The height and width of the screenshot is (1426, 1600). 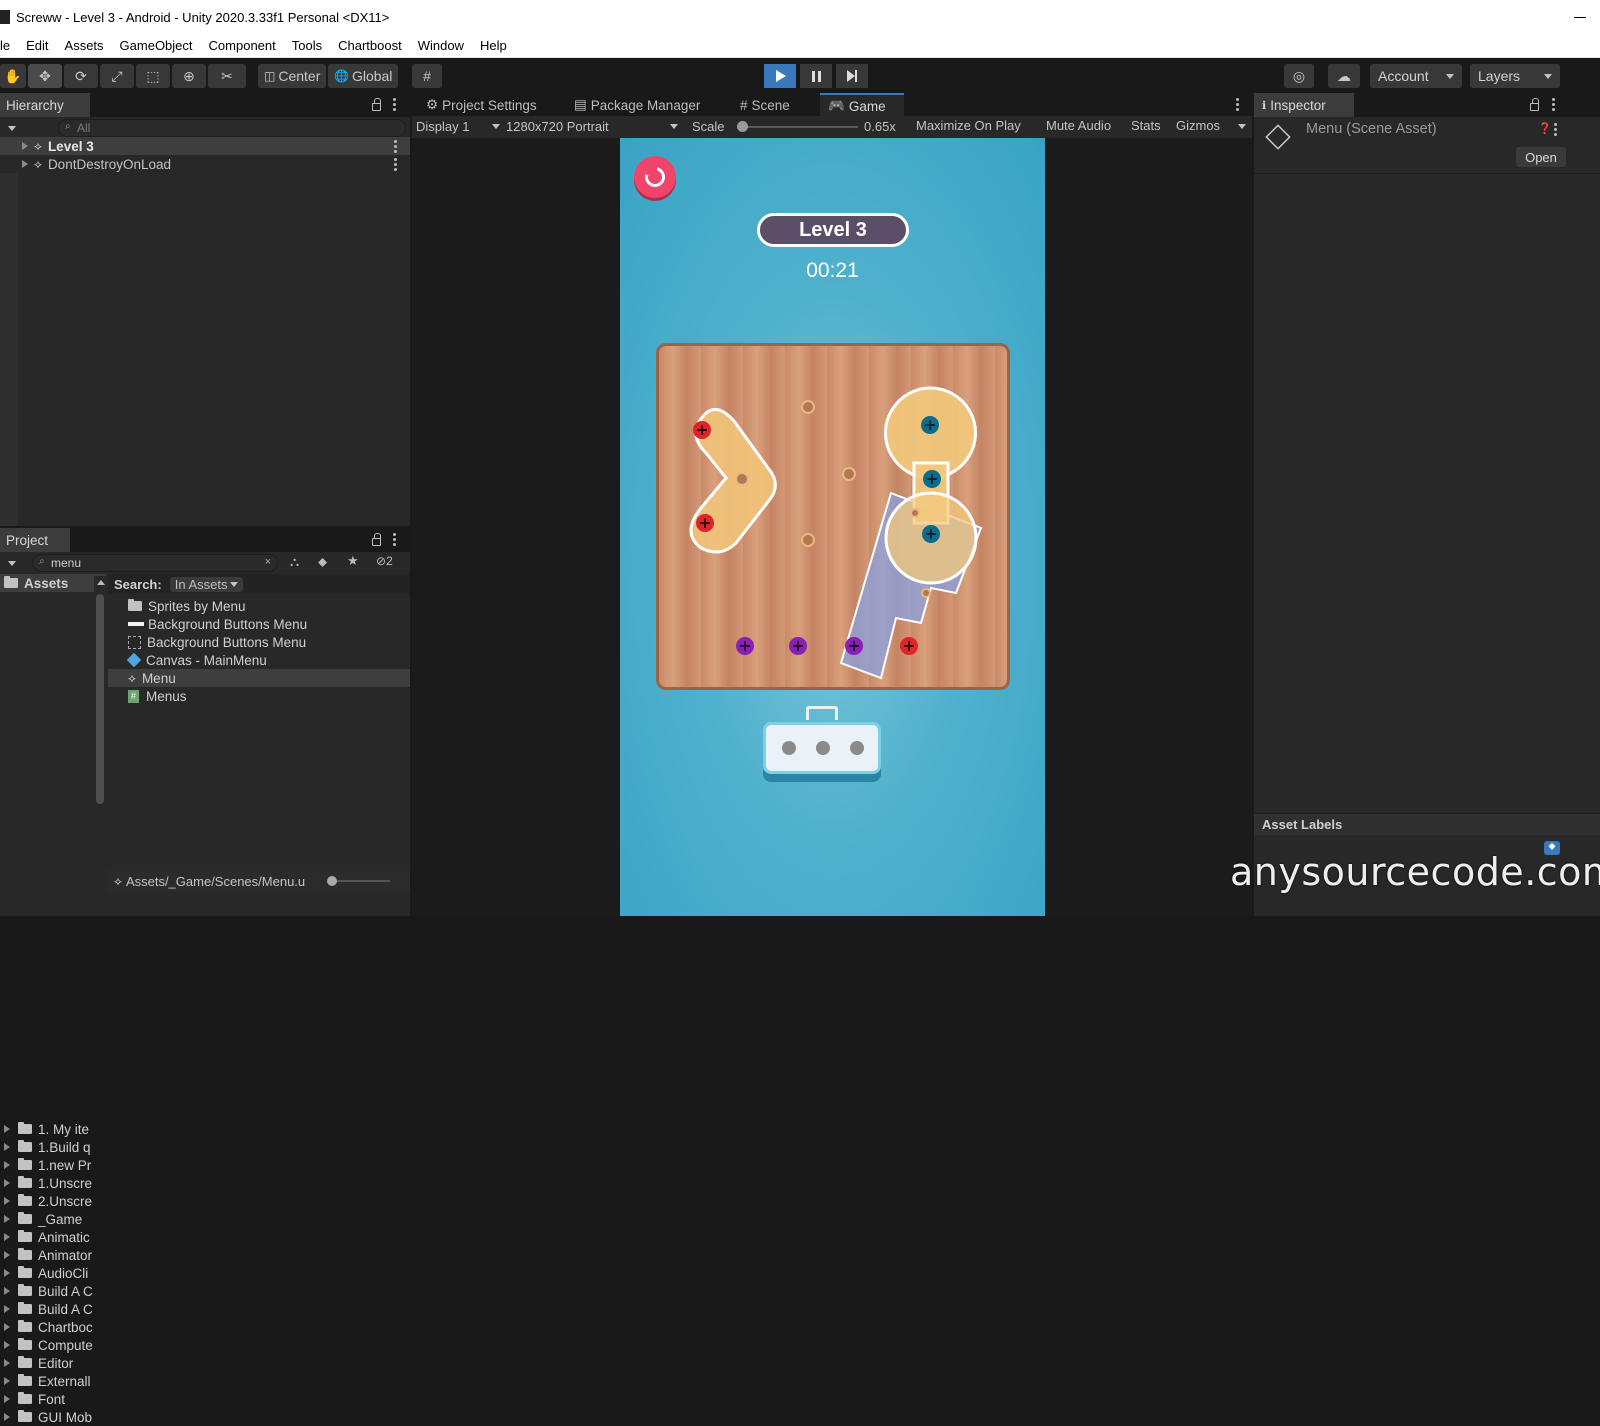 What do you see at coordinates (1580, 17) in the screenshot?
I see `window-control` at bounding box center [1580, 17].